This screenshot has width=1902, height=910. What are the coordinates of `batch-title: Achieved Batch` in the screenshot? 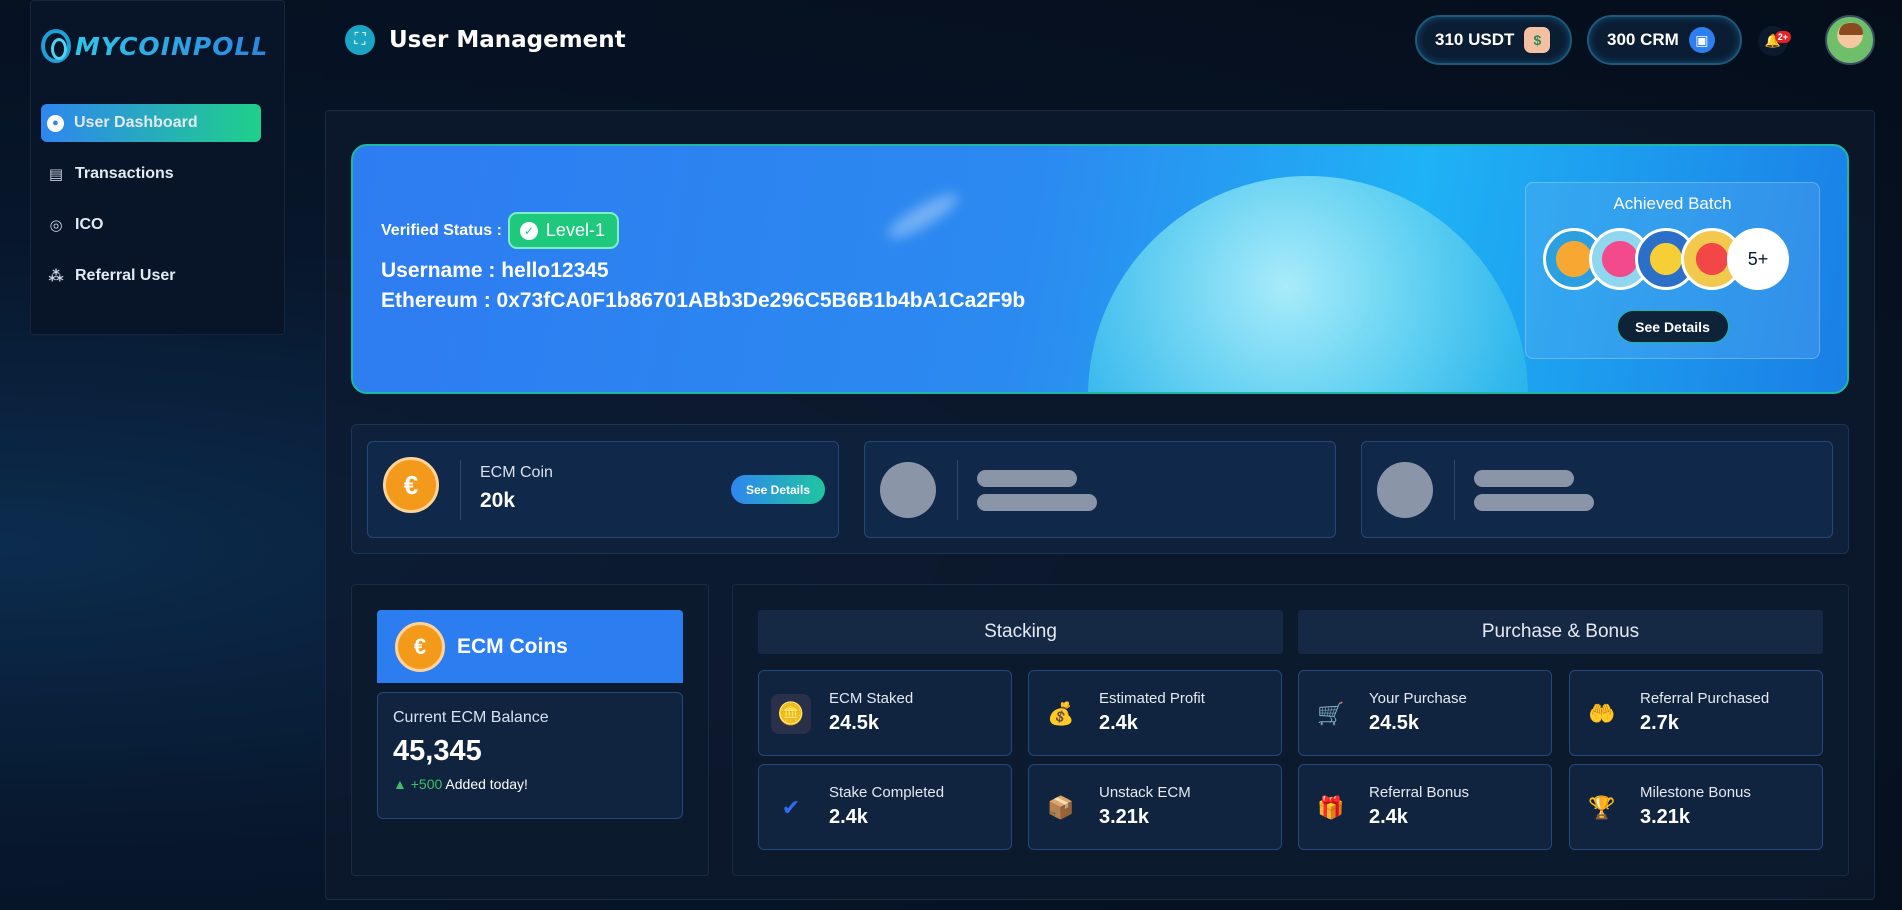 It's located at (1672, 203).